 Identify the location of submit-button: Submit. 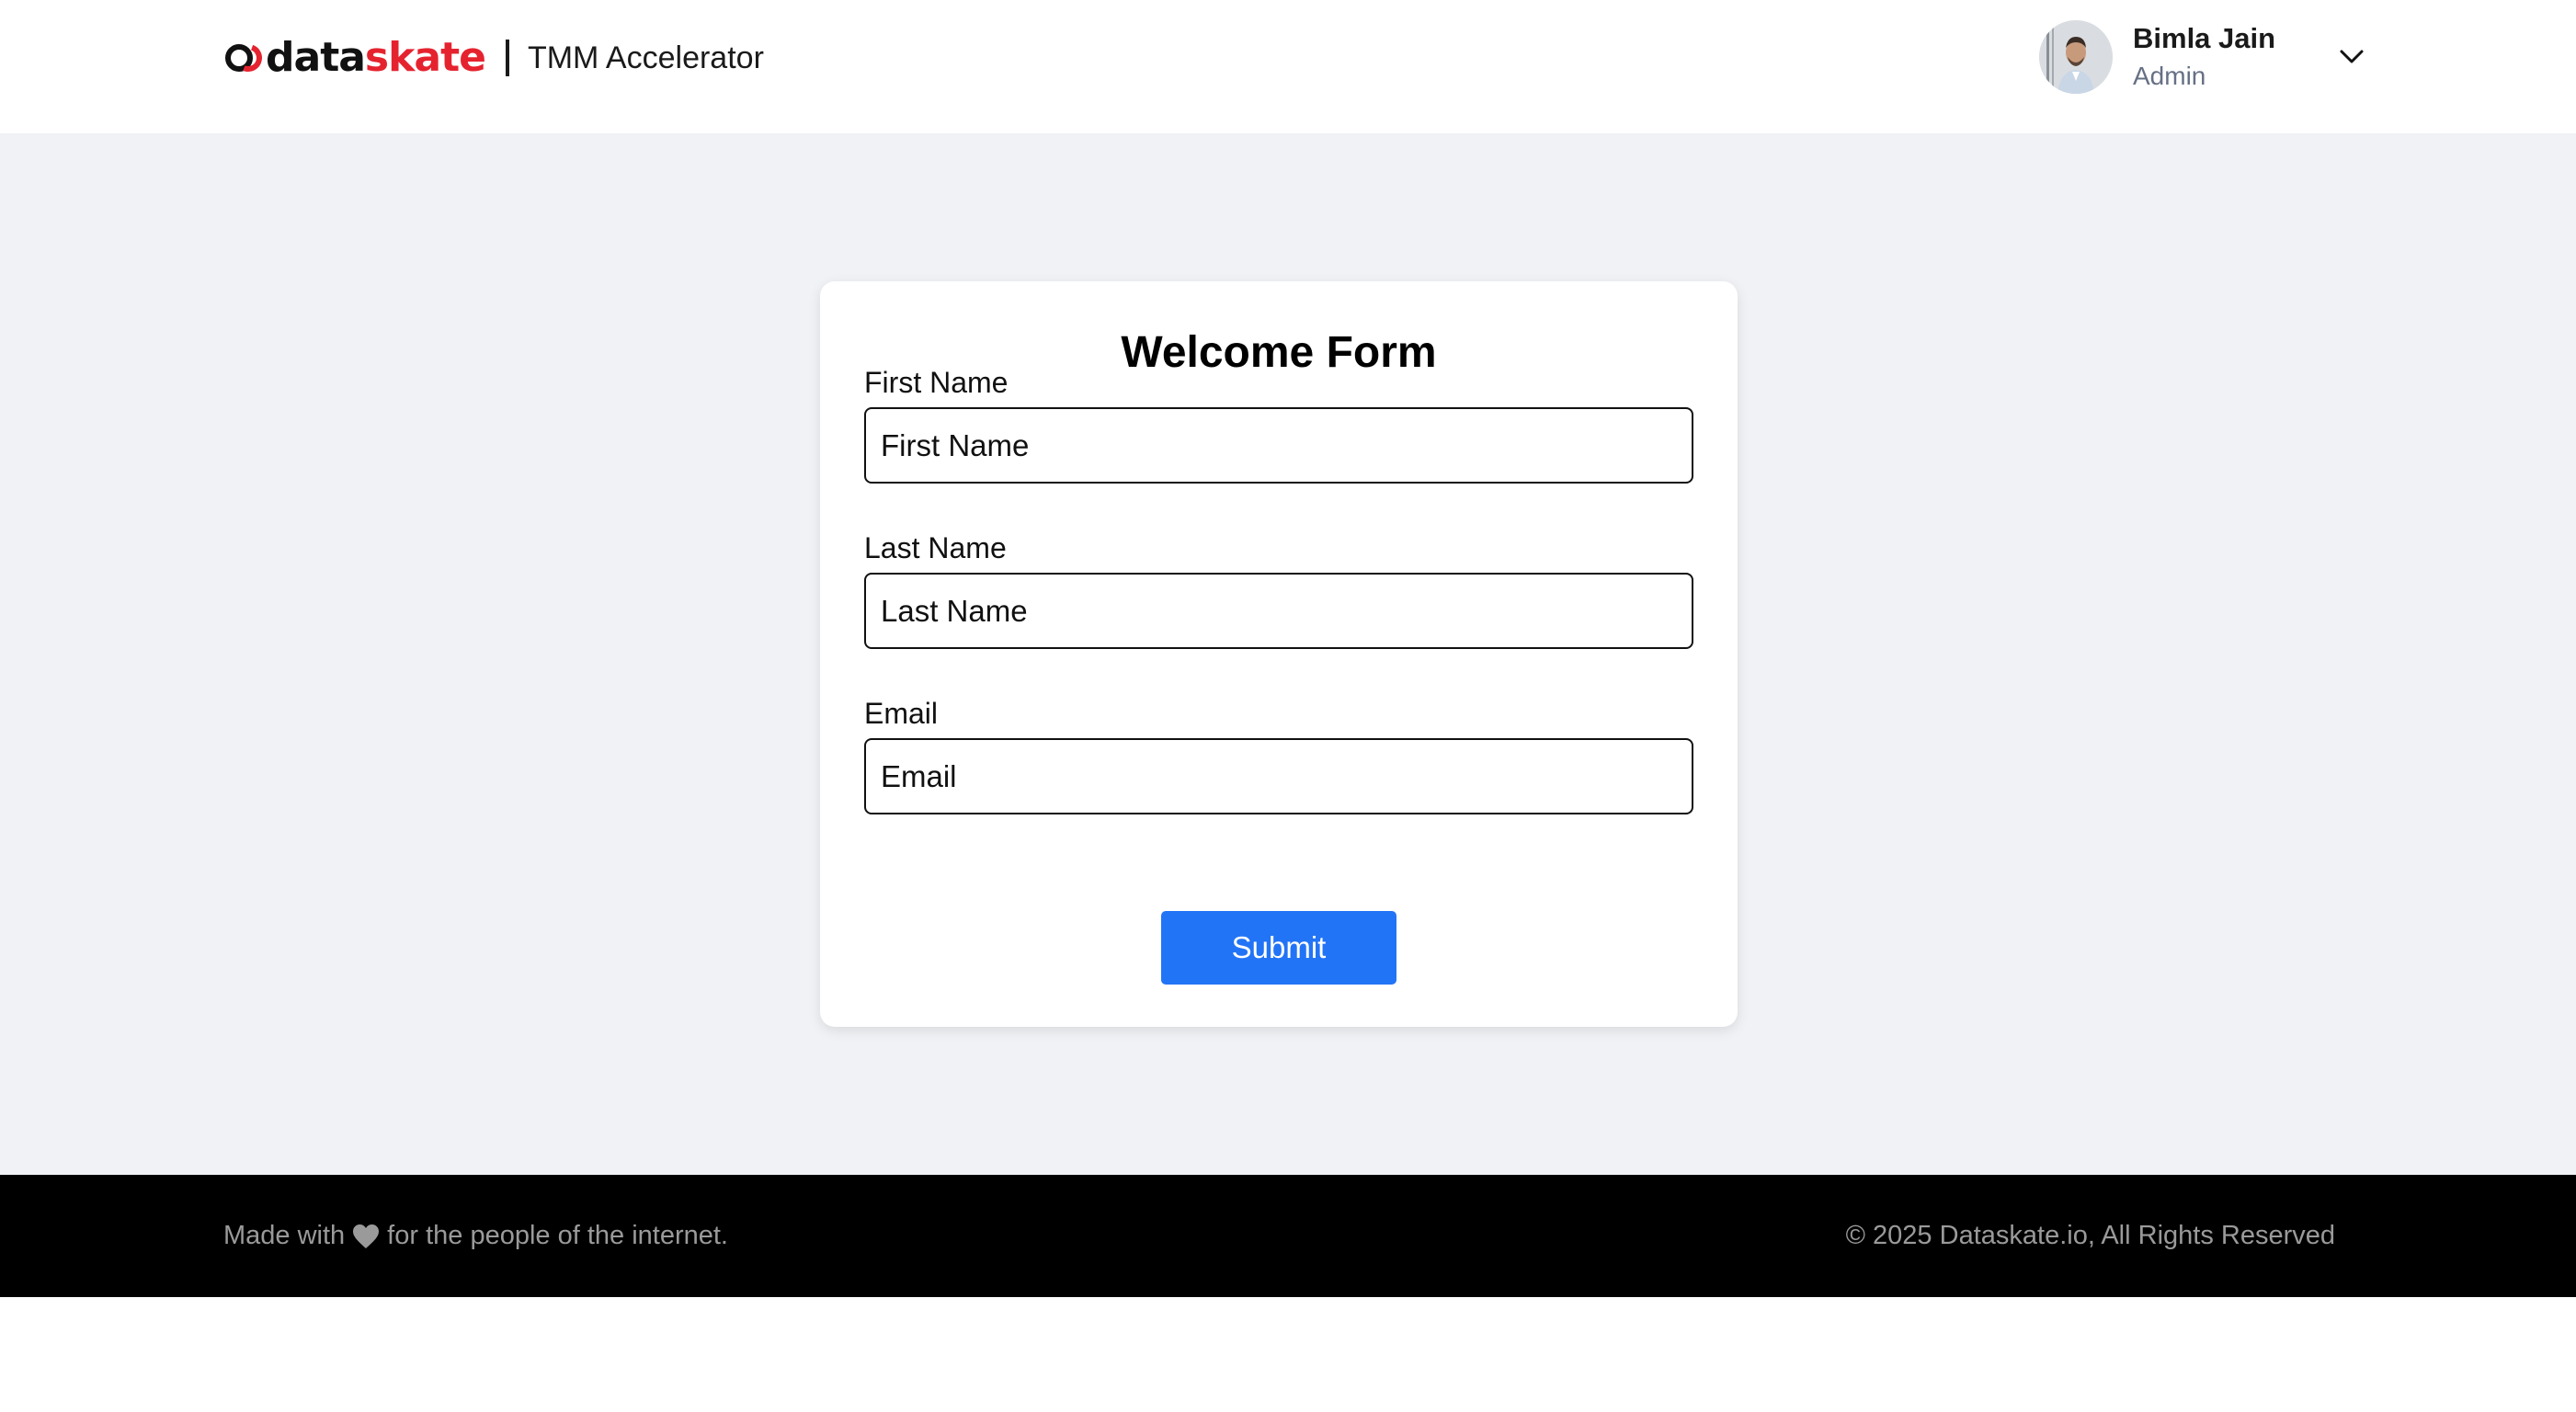
(1278, 948).